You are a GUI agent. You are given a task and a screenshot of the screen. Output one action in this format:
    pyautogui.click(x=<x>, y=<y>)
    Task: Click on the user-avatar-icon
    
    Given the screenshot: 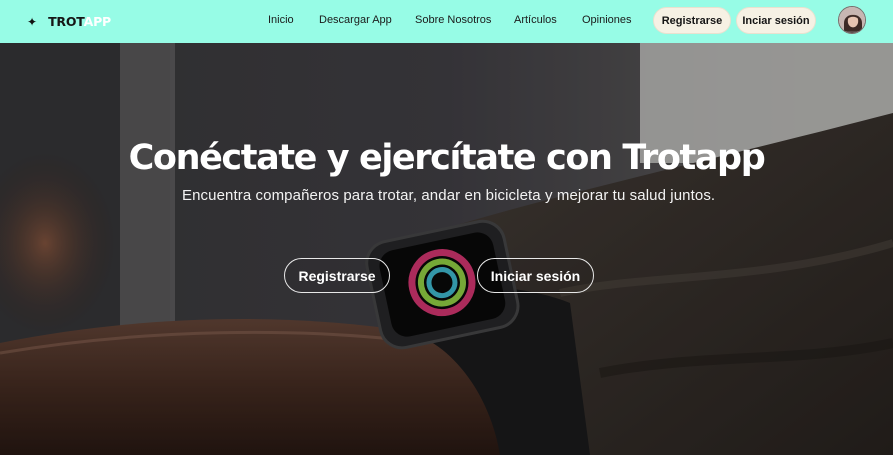 What is the action you would take?
    pyautogui.click(x=852, y=20)
    